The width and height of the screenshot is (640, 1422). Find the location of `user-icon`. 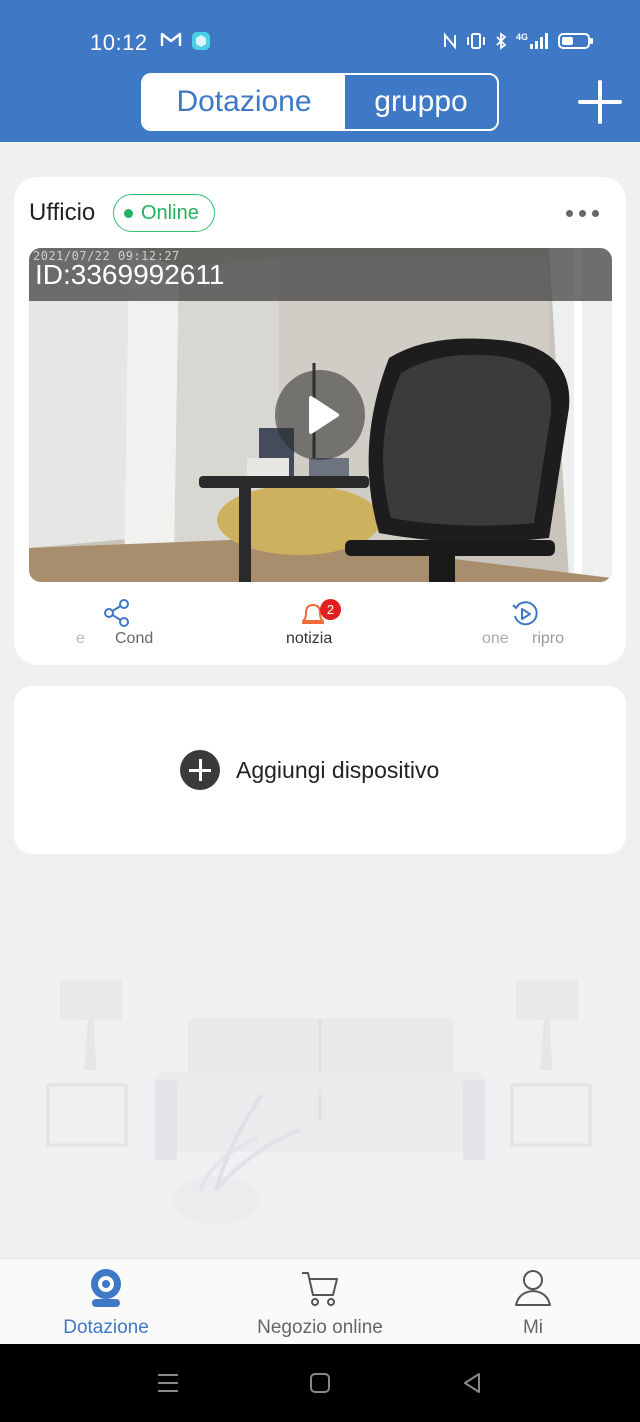

user-icon is located at coordinates (533, 1288).